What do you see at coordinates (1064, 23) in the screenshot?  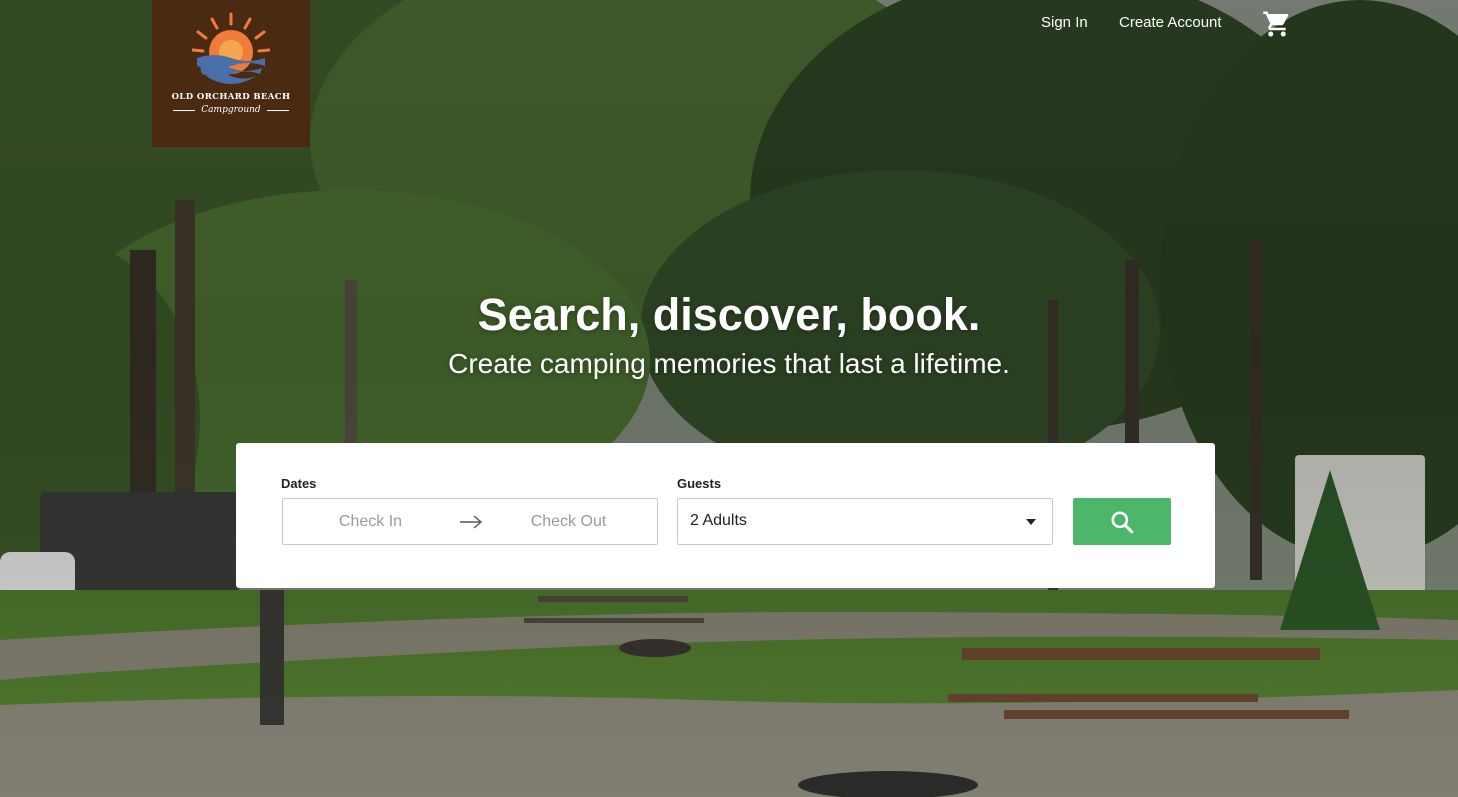 I see `sign-in-link: Sign In` at bounding box center [1064, 23].